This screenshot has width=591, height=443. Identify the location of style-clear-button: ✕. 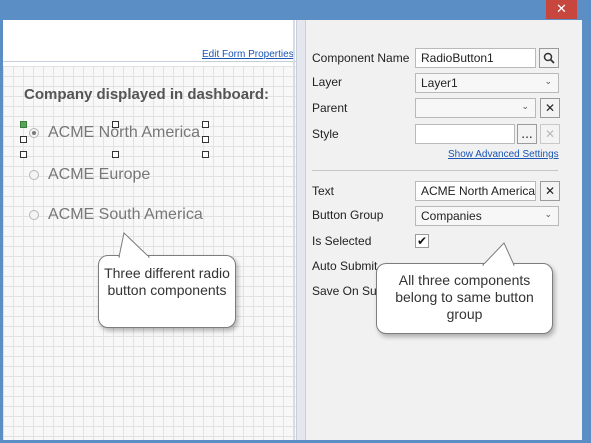
(550, 134).